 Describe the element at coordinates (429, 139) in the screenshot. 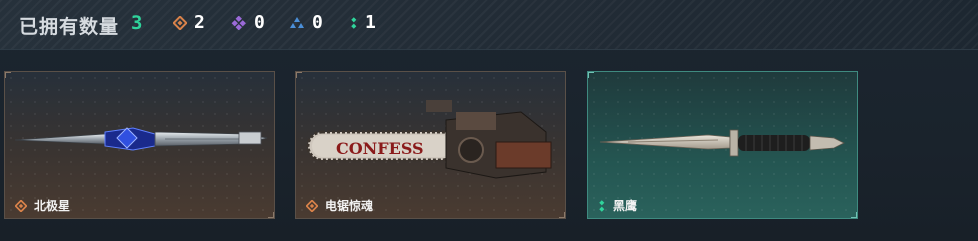

I see `chainsaw-icon: CONFESS` at that location.